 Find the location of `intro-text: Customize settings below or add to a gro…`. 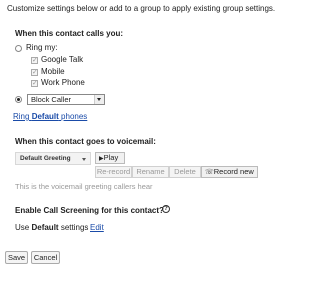

intro-text: Customize settings below or add to a gro… is located at coordinates (141, 8).